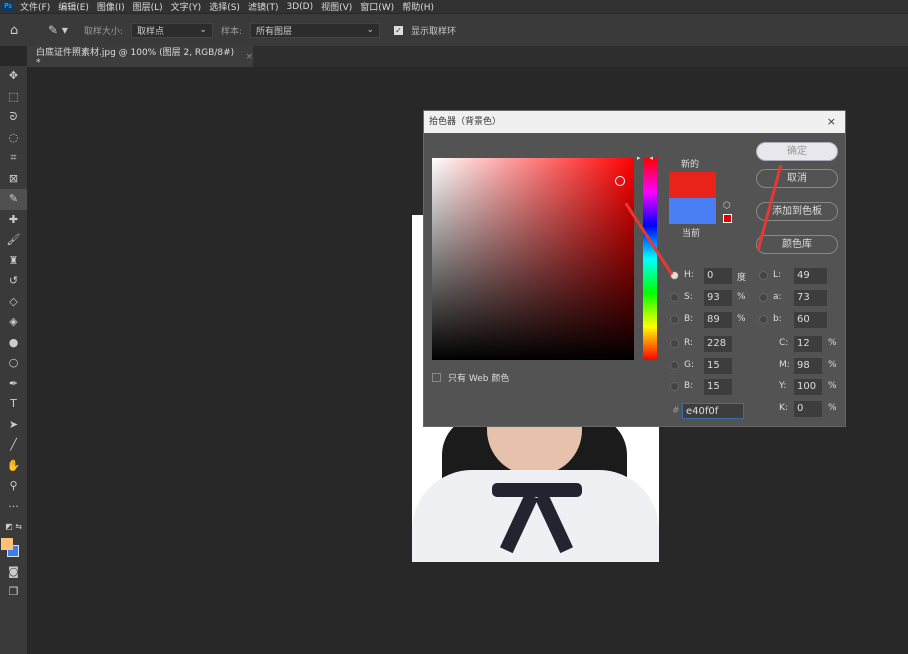  What do you see at coordinates (13, 117) in the screenshot?
I see `lasso-tool-icon: ᘐ` at bounding box center [13, 117].